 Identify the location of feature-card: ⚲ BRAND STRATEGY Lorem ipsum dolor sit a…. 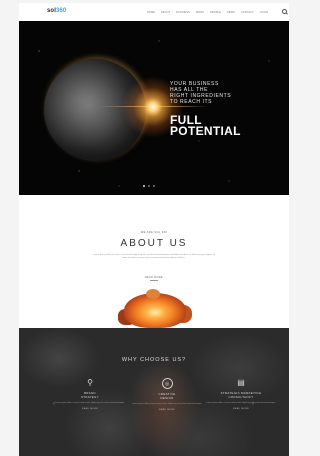
(90, 394).